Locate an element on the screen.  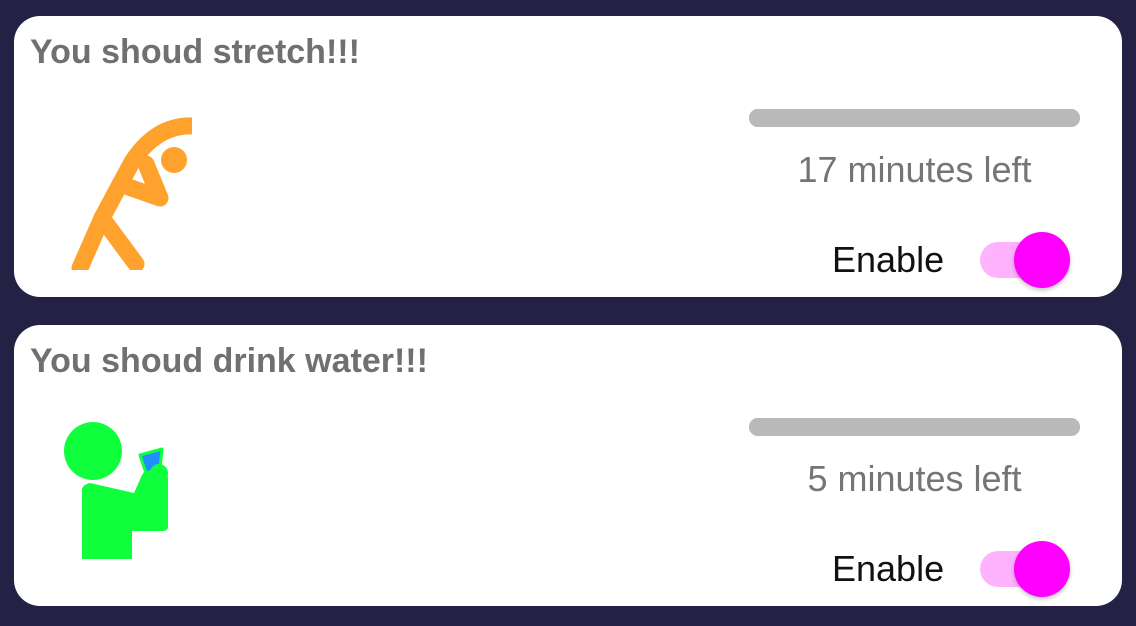
stretching-person-icon is located at coordinates (131, 193).